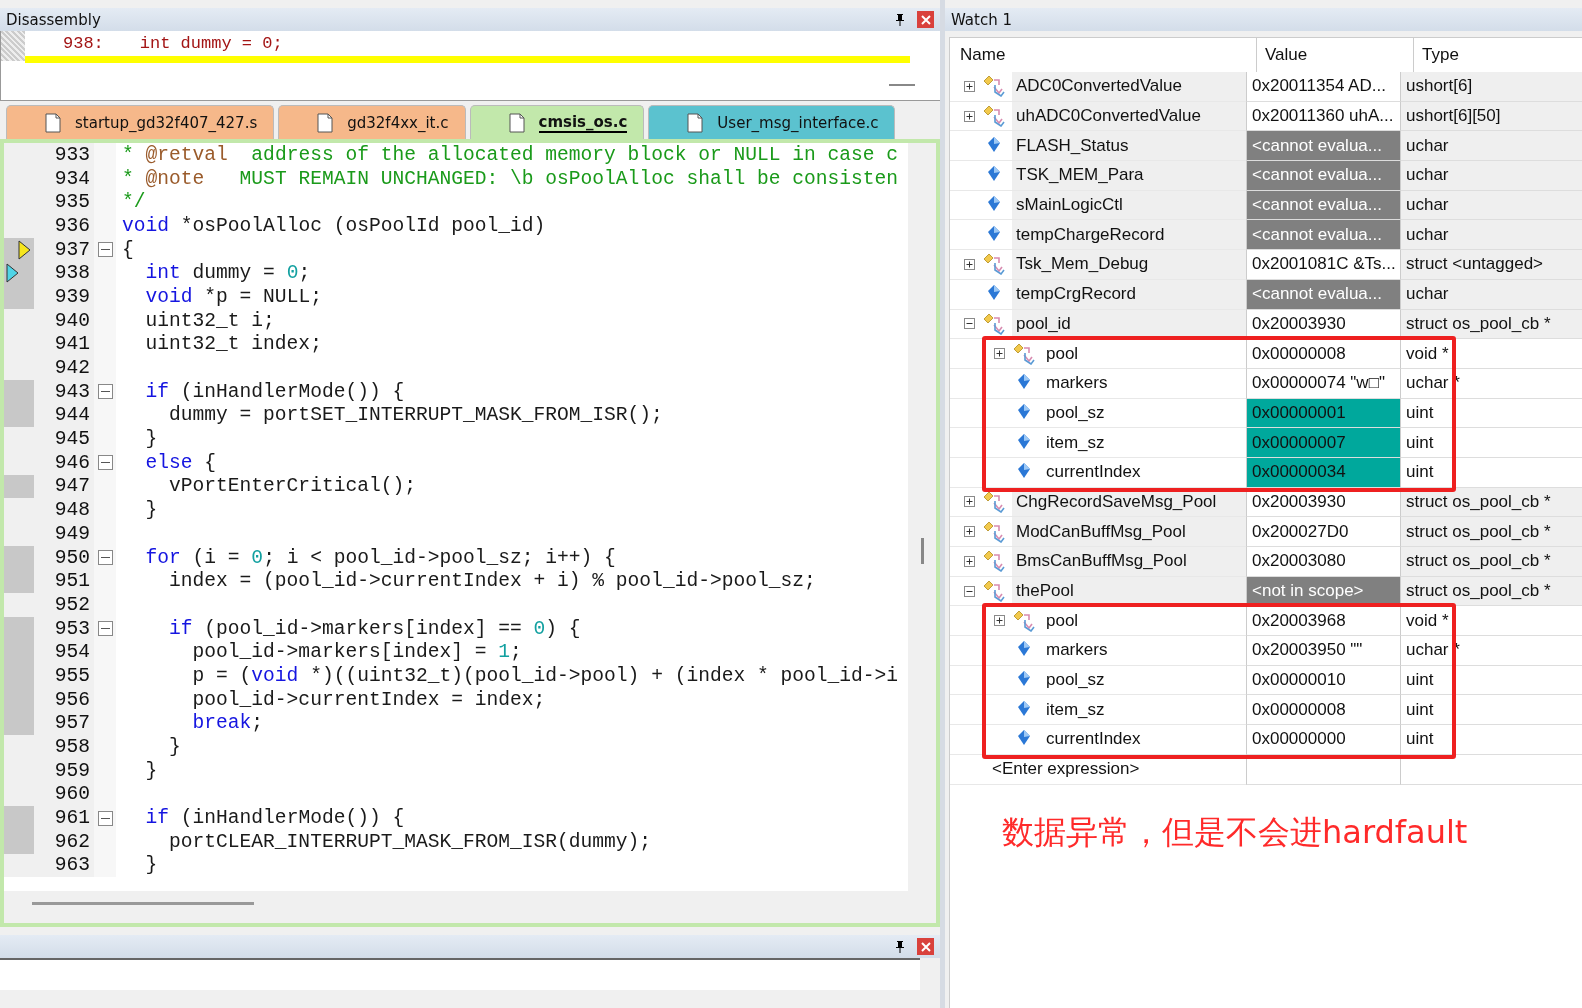 The height and width of the screenshot is (1008, 1582). I want to click on line-number: 934, so click(72, 178).